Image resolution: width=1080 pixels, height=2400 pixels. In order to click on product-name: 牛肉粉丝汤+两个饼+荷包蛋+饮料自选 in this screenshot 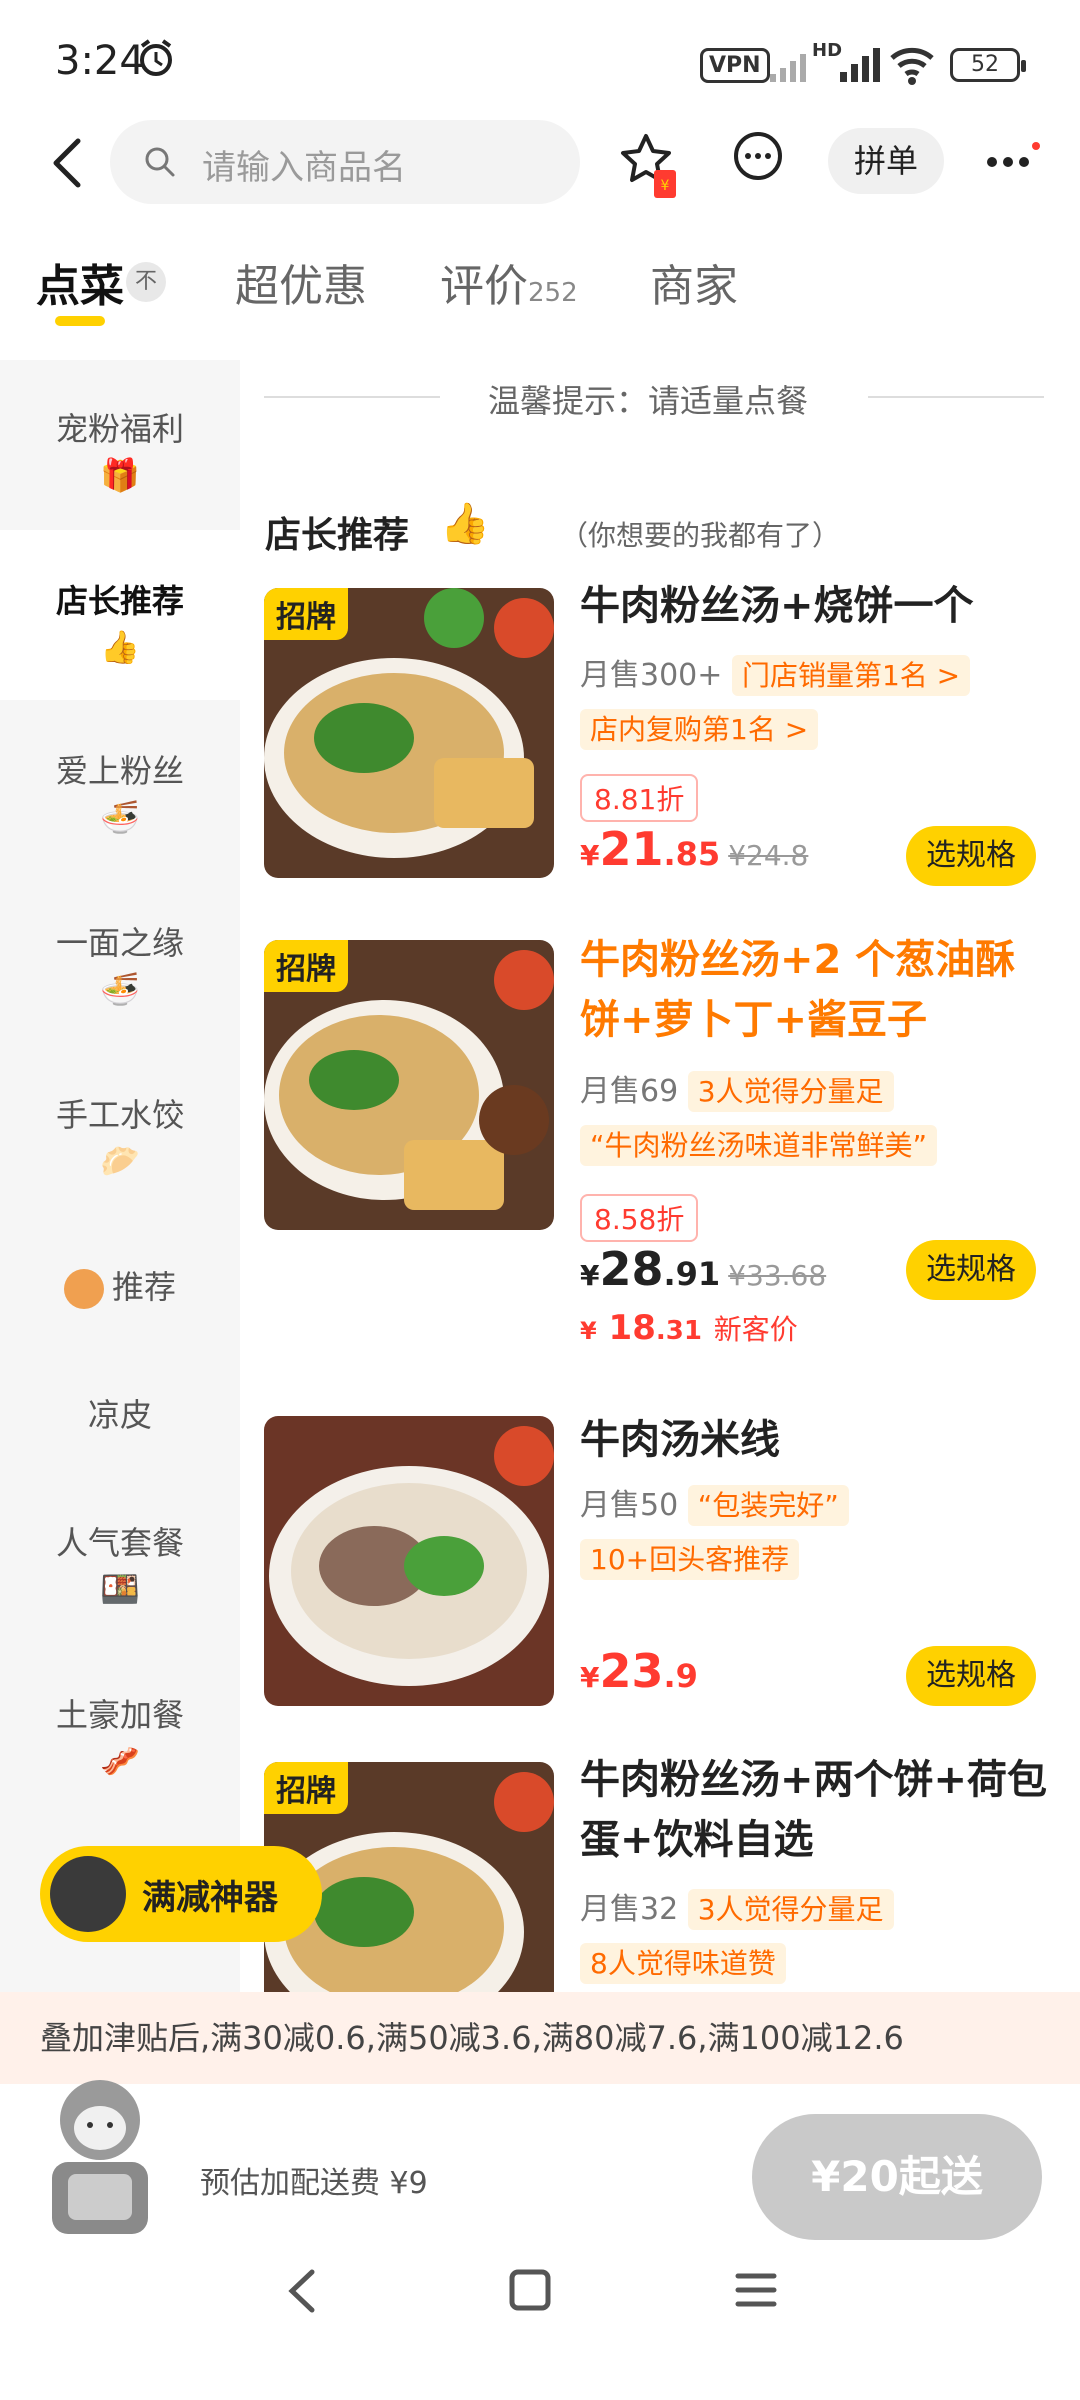, I will do `click(815, 1810)`.